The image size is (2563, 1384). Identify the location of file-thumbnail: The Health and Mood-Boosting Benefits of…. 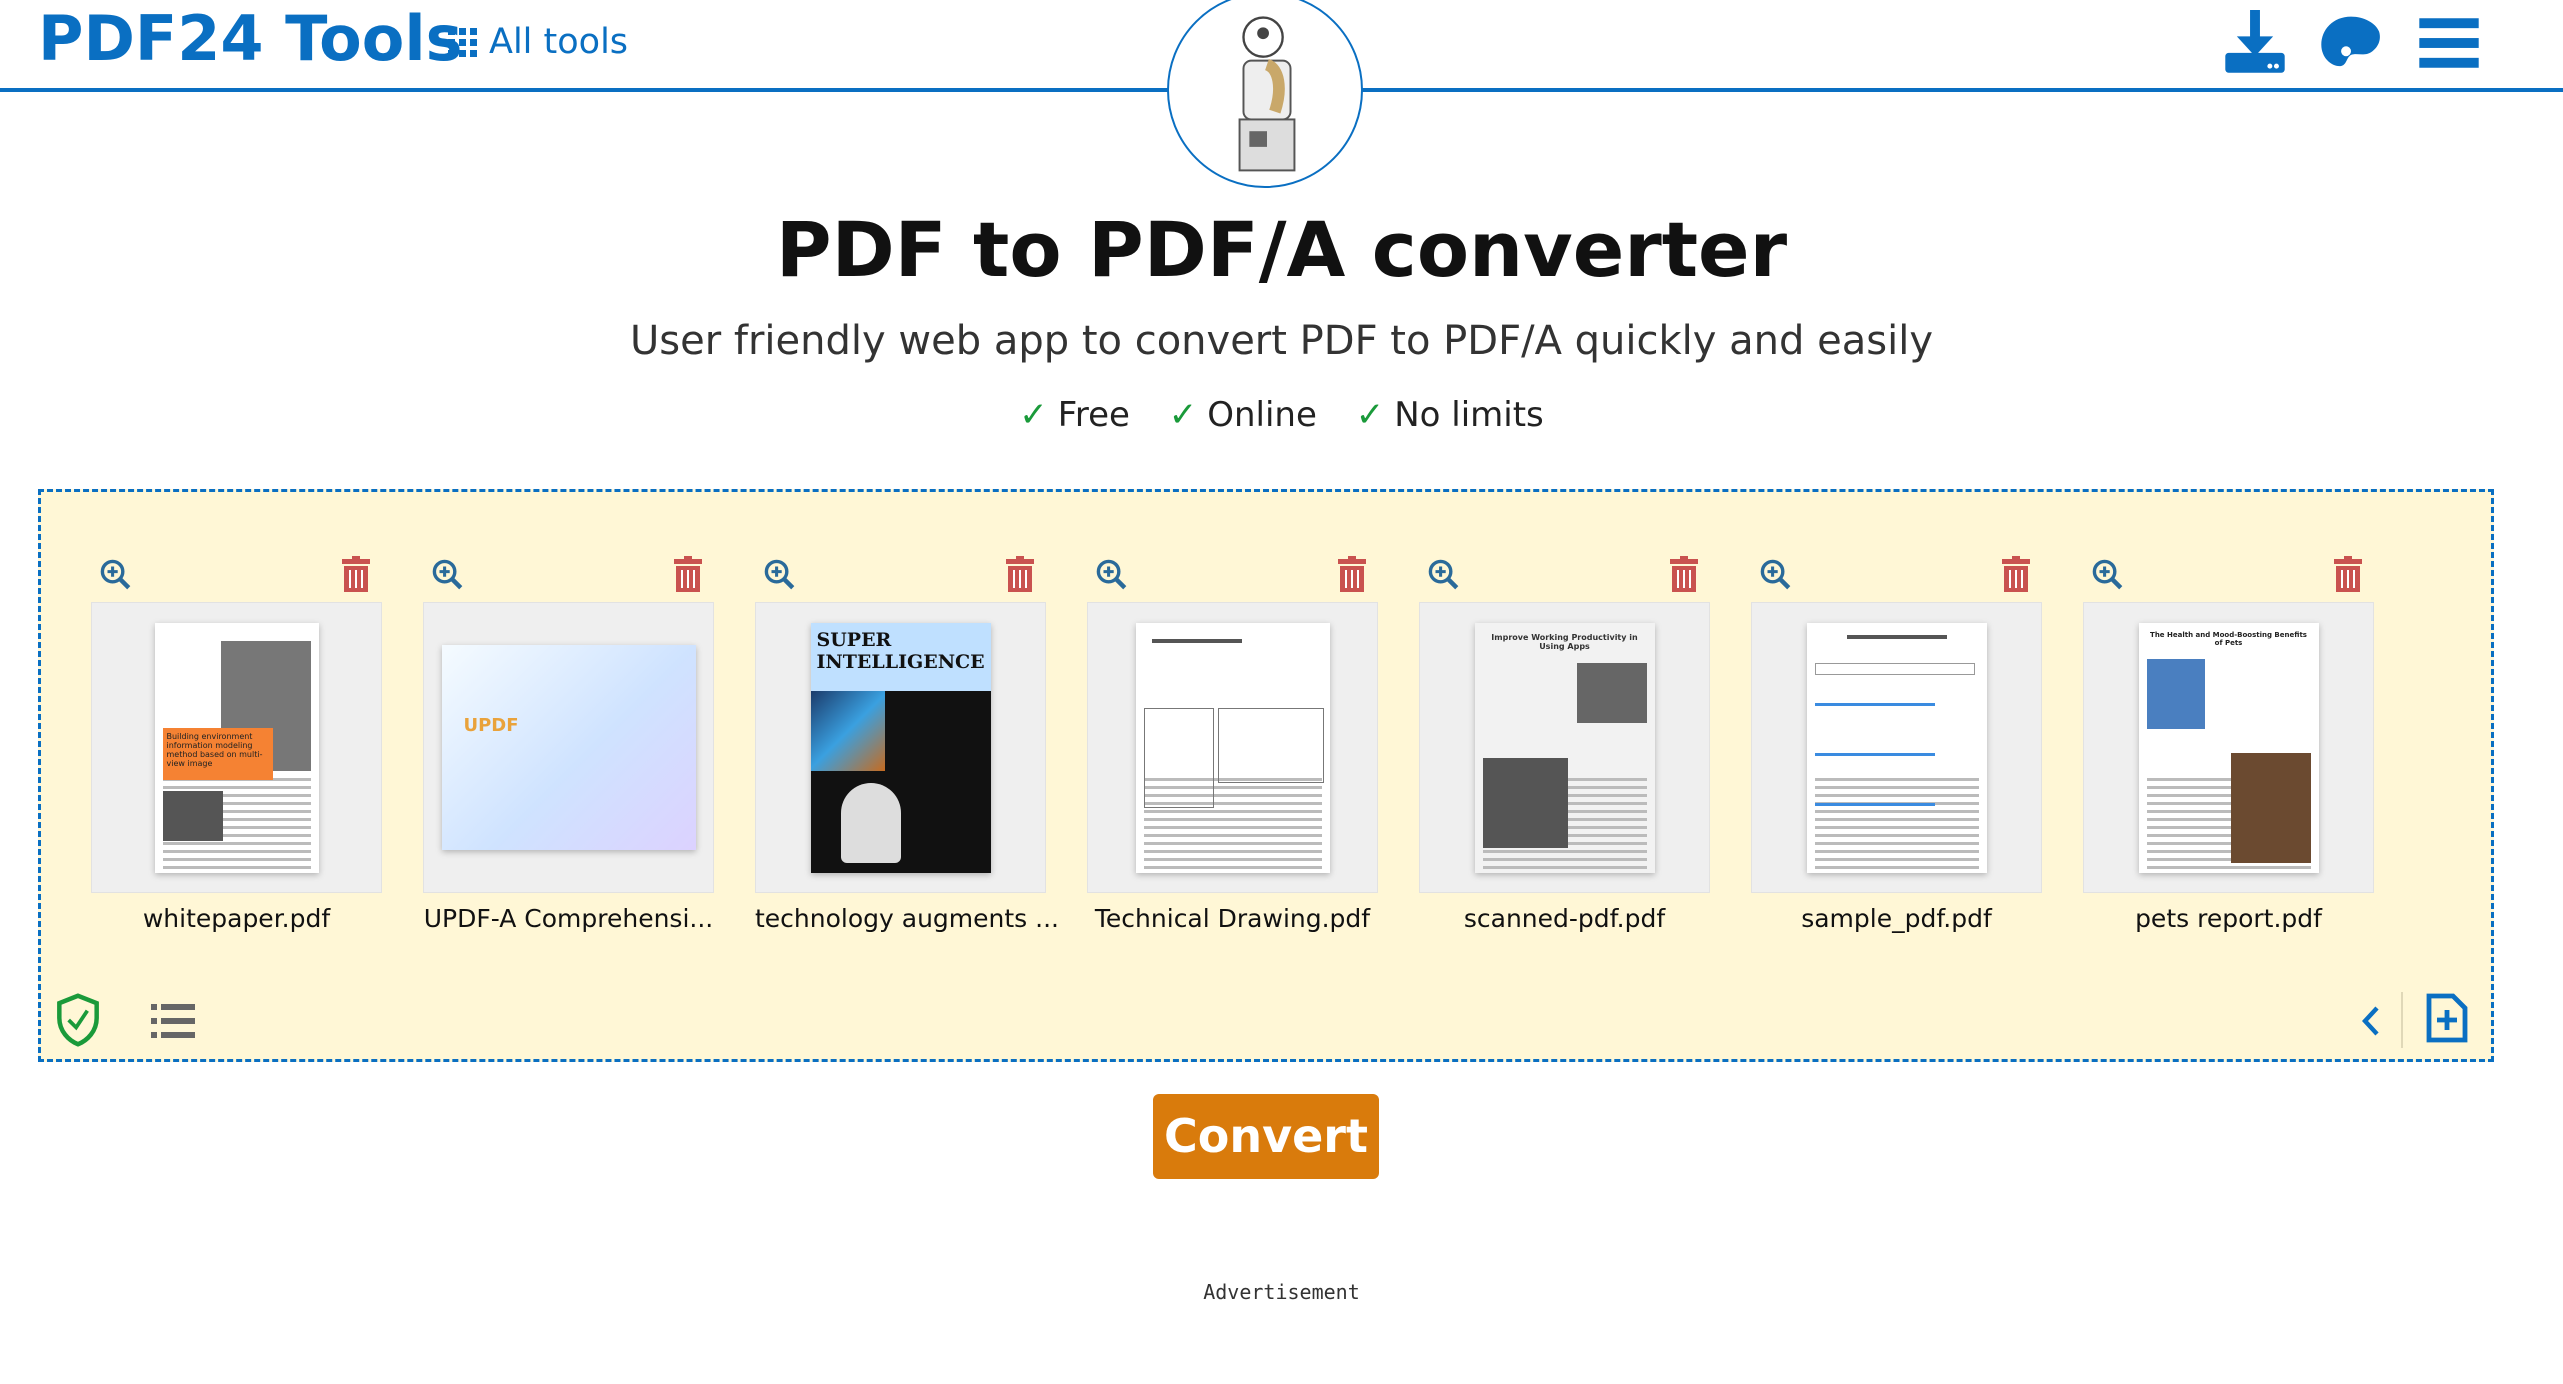
(2228, 747).